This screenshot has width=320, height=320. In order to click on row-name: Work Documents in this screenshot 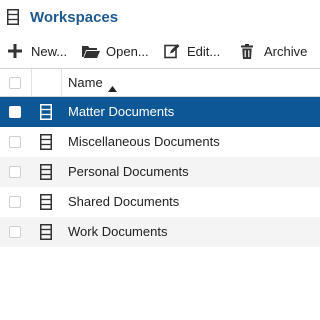, I will do `click(118, 231)`.